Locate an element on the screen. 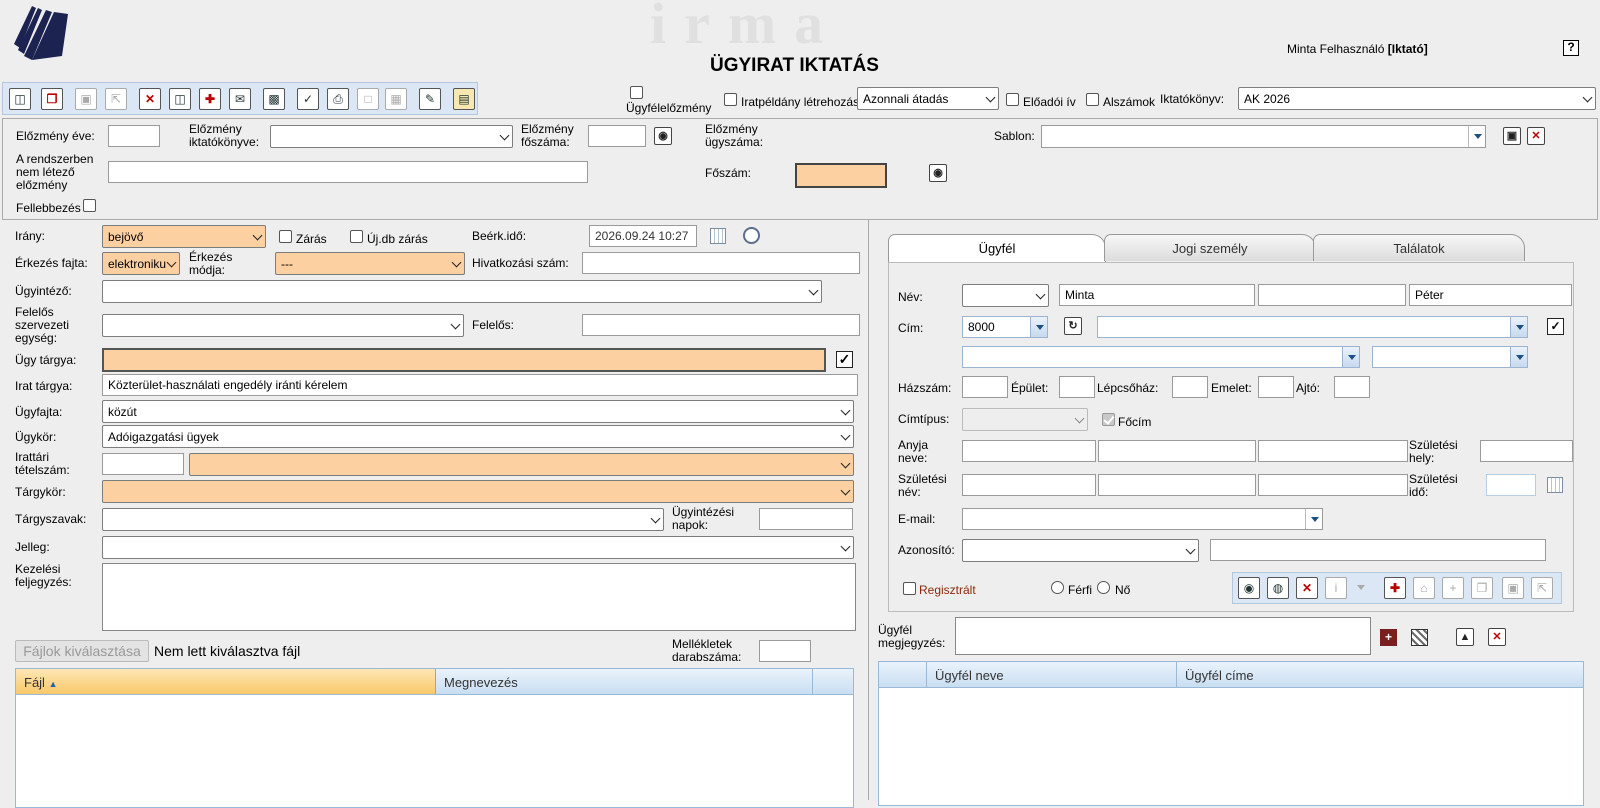 The width and height of the screenshot is (1600, 808). mellekletek-input is located at coordinates (785, 651).